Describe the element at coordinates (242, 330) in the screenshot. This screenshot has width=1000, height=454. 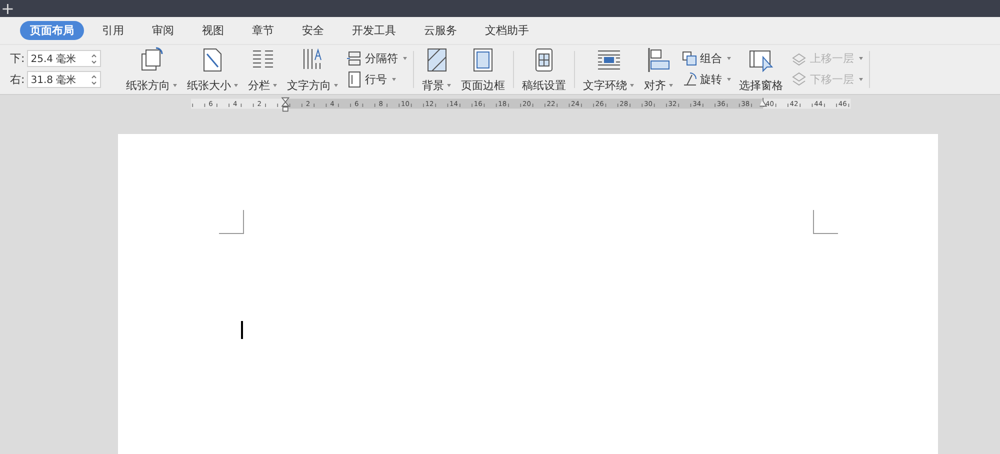
I see `text-cursor` at that location.